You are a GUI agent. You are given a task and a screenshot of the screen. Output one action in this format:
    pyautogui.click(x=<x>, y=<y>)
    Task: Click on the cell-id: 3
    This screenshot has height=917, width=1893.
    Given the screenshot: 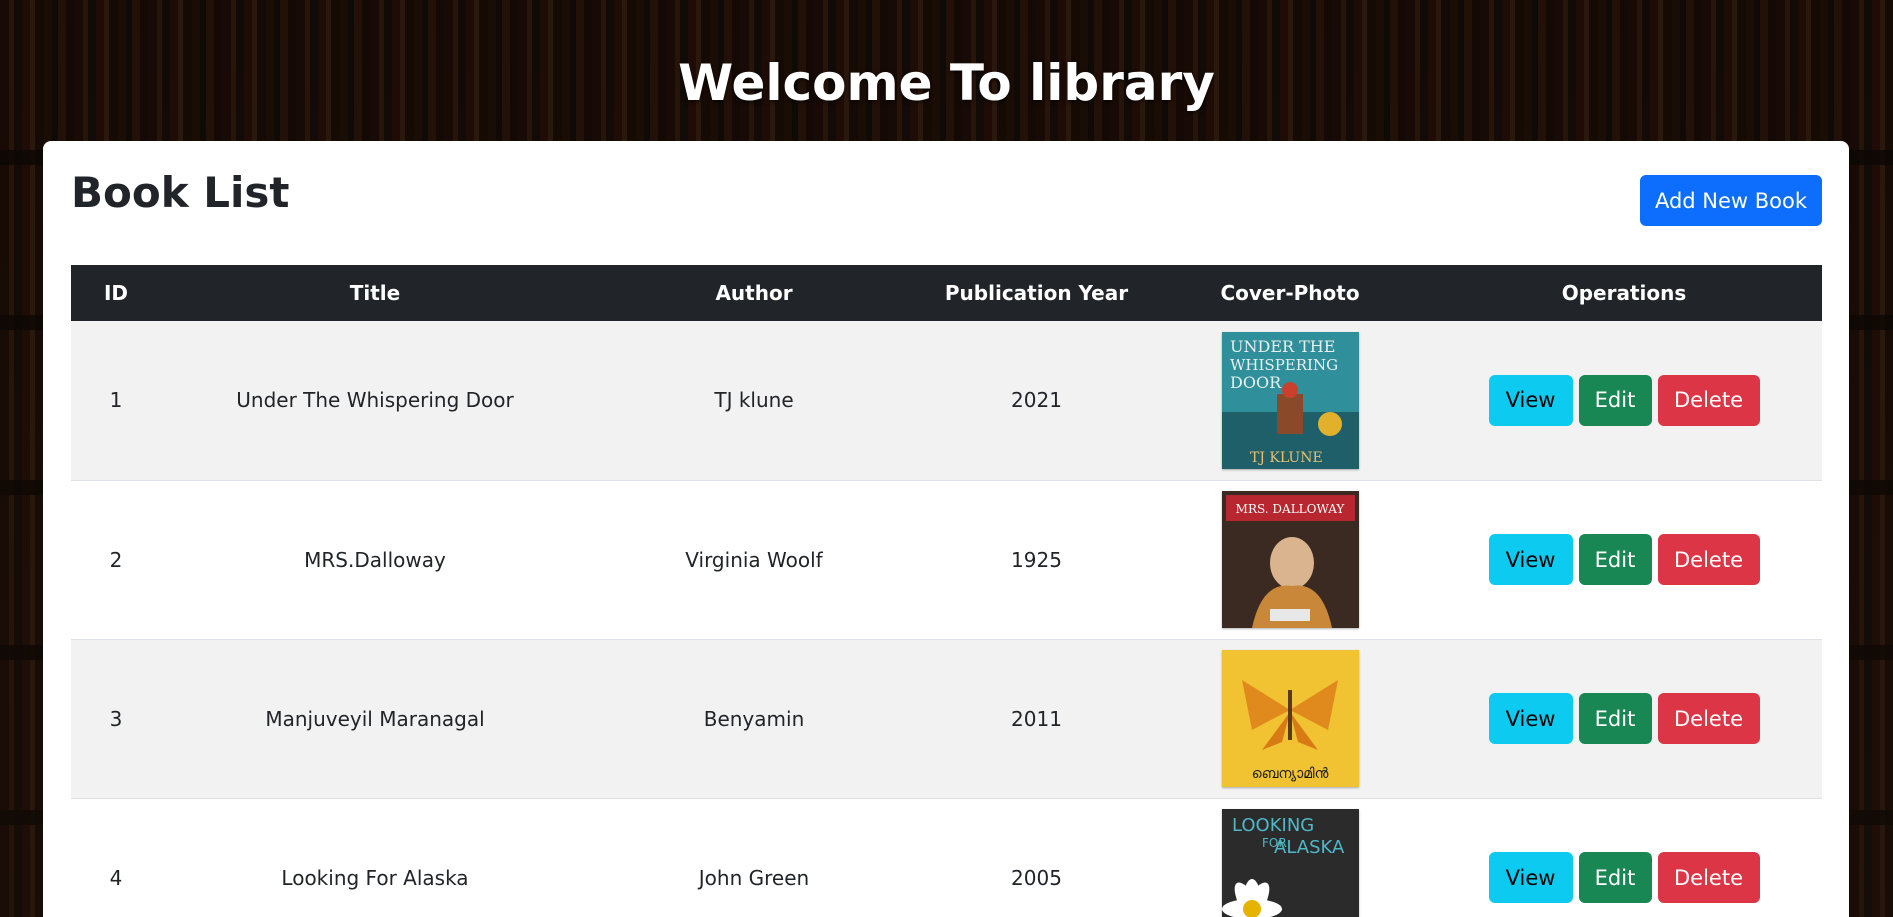 What is the action you would take?
    pyautogui.click(x=116, y=719)
    